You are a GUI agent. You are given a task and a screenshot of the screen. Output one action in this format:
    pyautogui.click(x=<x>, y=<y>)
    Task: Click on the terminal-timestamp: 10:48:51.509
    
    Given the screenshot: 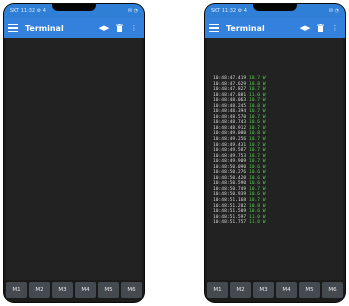 What is the action you would take?
    pyautogui.click(x=231, y=212)
    